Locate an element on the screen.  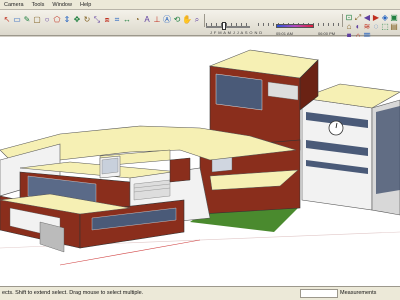
dimension-icon: ↔ is located at coordinates (127, 20).